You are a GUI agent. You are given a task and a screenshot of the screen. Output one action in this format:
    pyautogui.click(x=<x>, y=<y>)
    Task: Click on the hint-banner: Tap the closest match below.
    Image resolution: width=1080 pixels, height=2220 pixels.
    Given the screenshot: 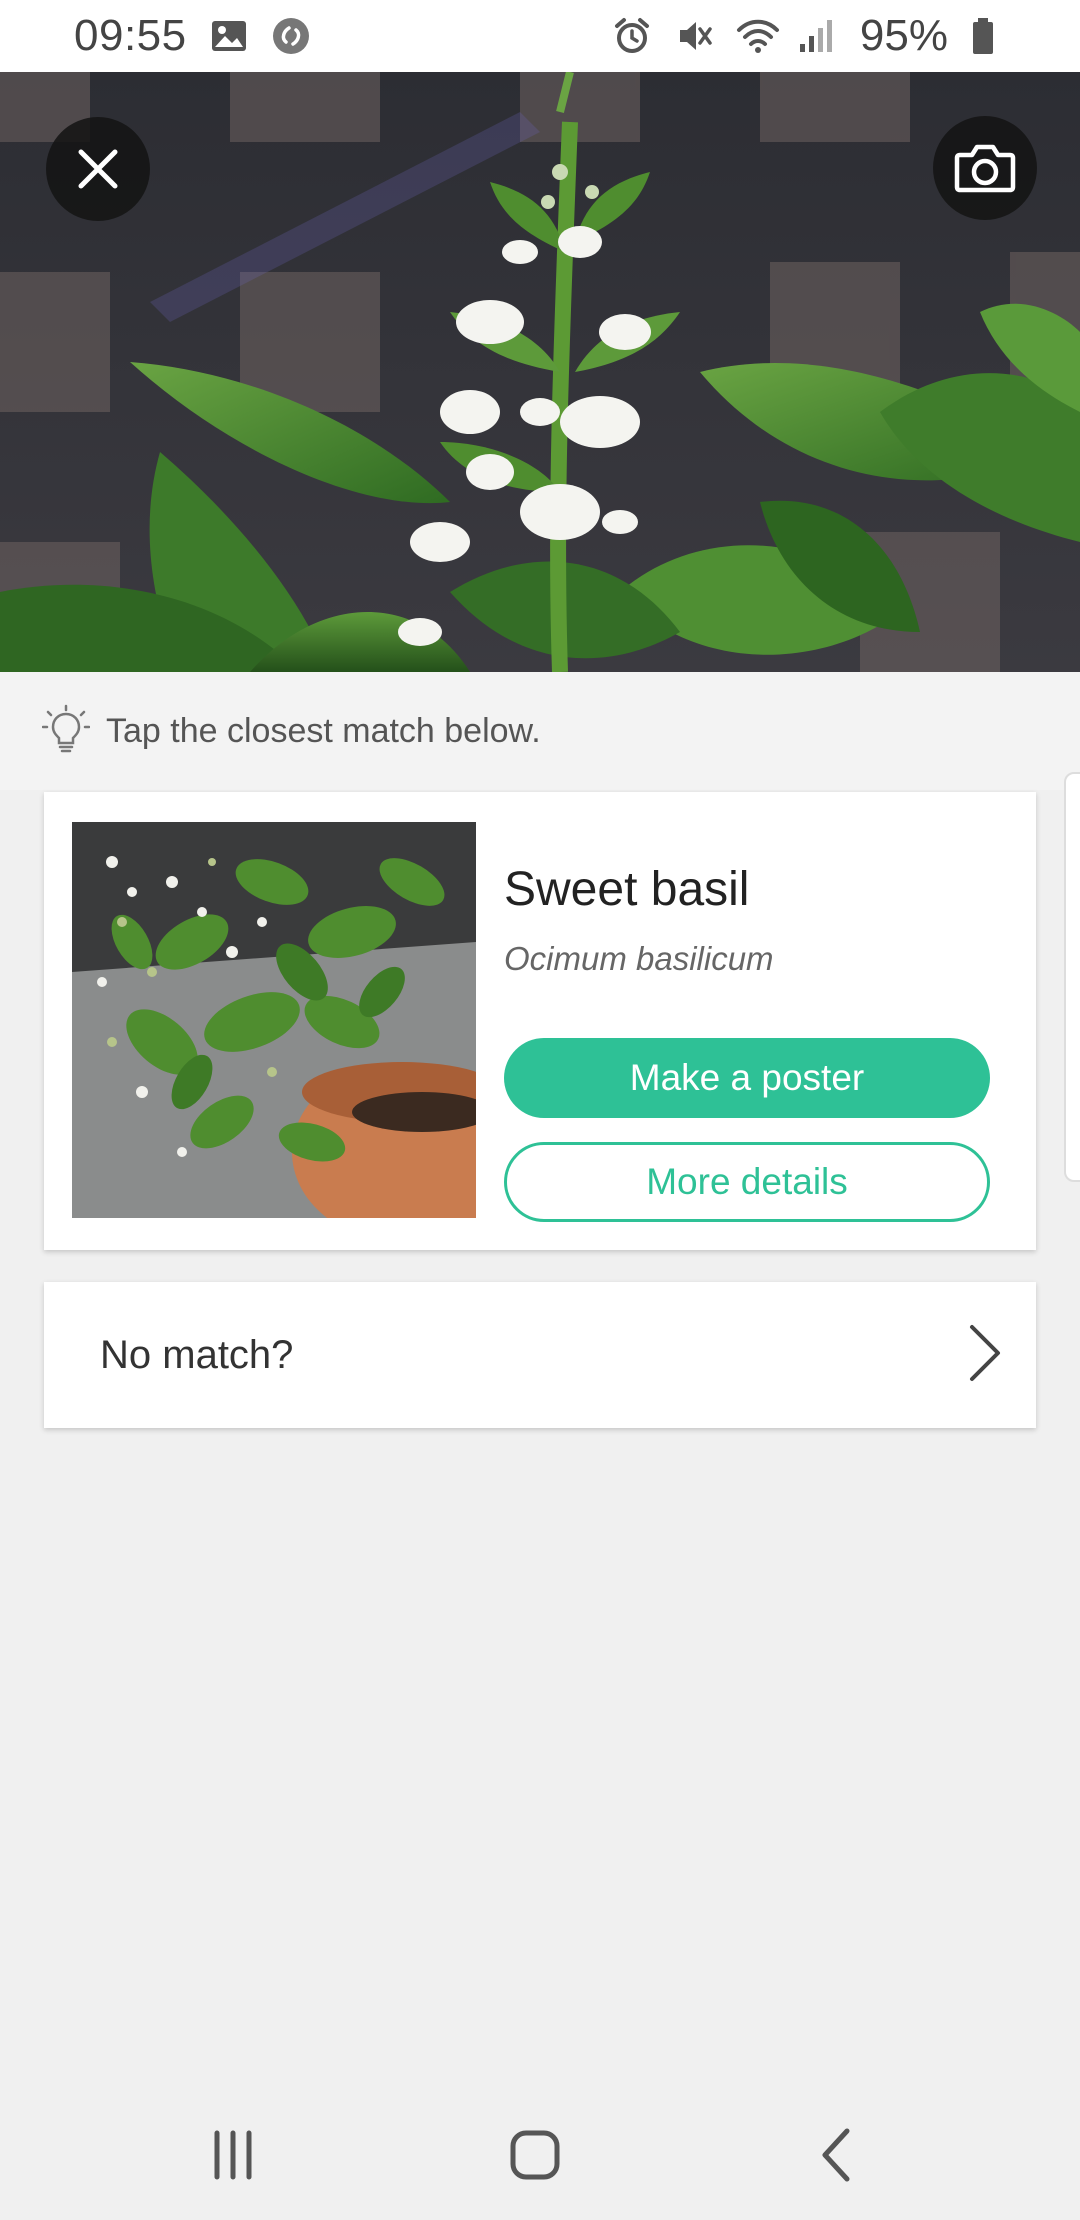 What is the action you would take?
    pyautogui.click(x=540, y=731)
    